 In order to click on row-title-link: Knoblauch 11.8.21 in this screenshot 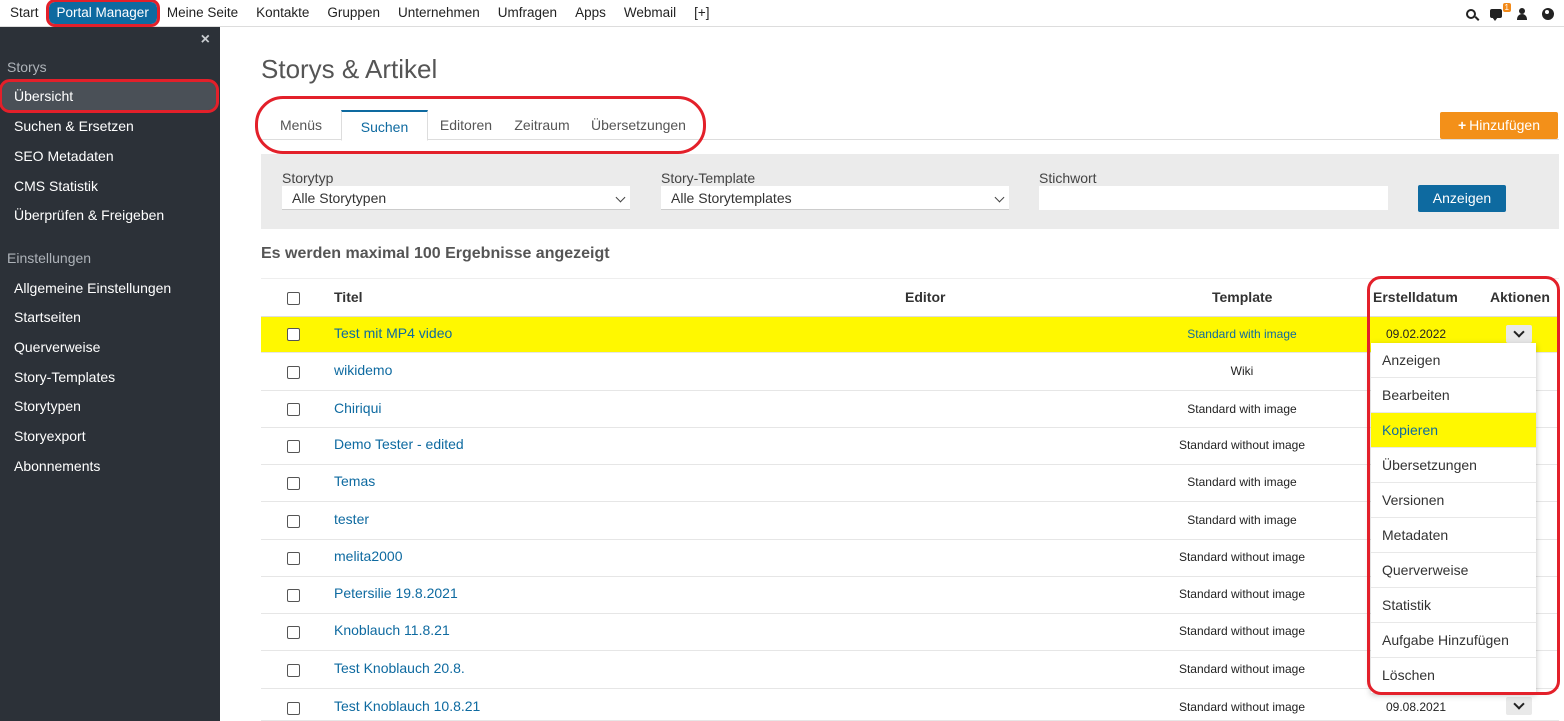, I will do `click(392, 630)`.